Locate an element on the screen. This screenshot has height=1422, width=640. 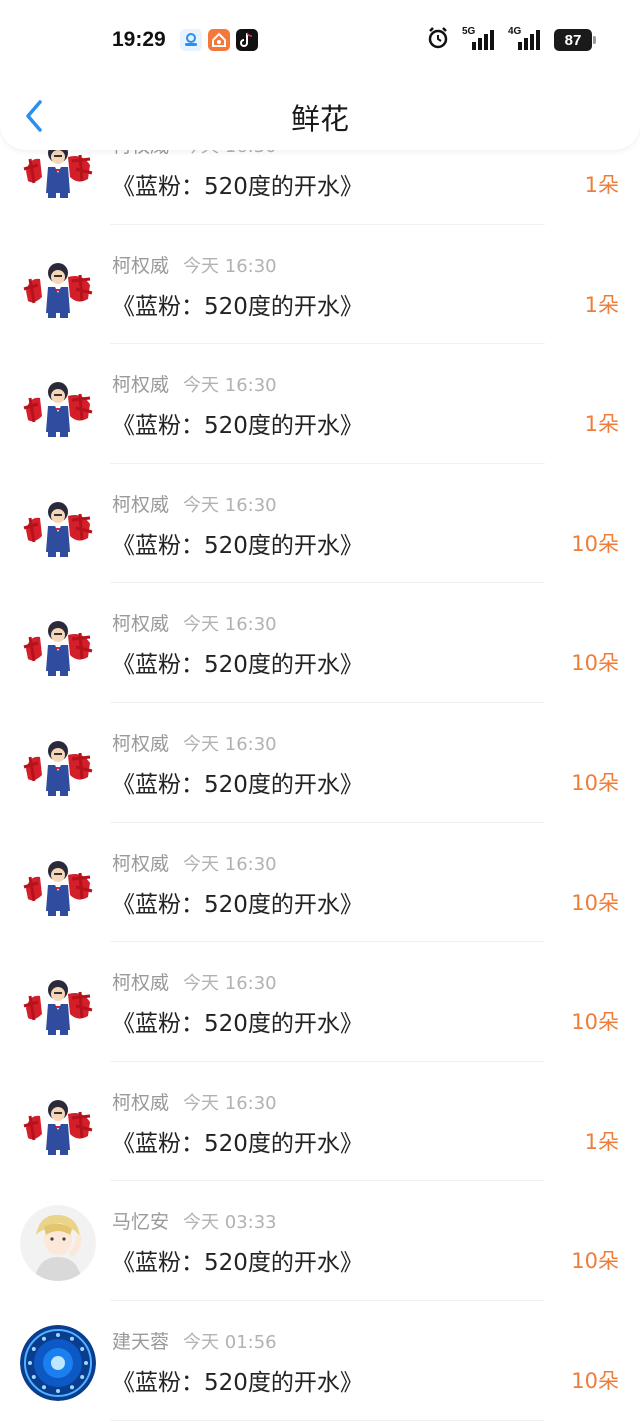
user-name: 马忆安 is located at coordinates (140, 1222).